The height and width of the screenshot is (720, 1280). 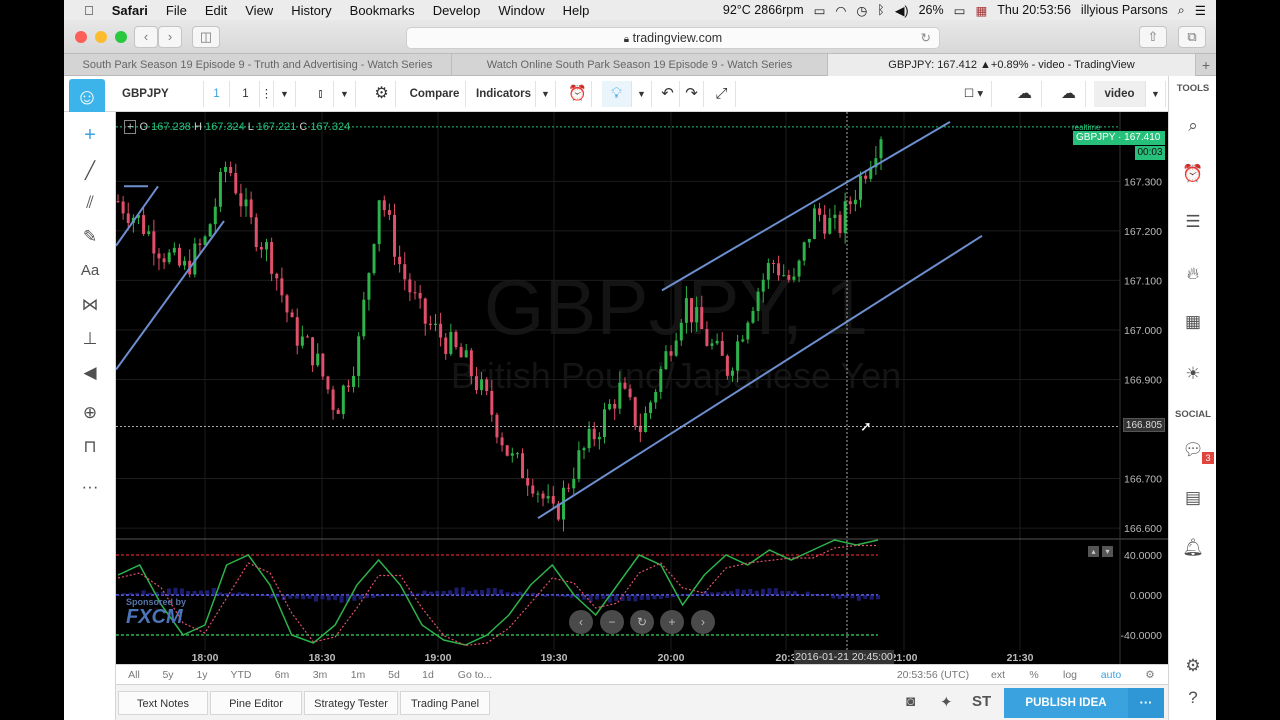 I want to click on zoom-window-button, so click(x=121, y=37).